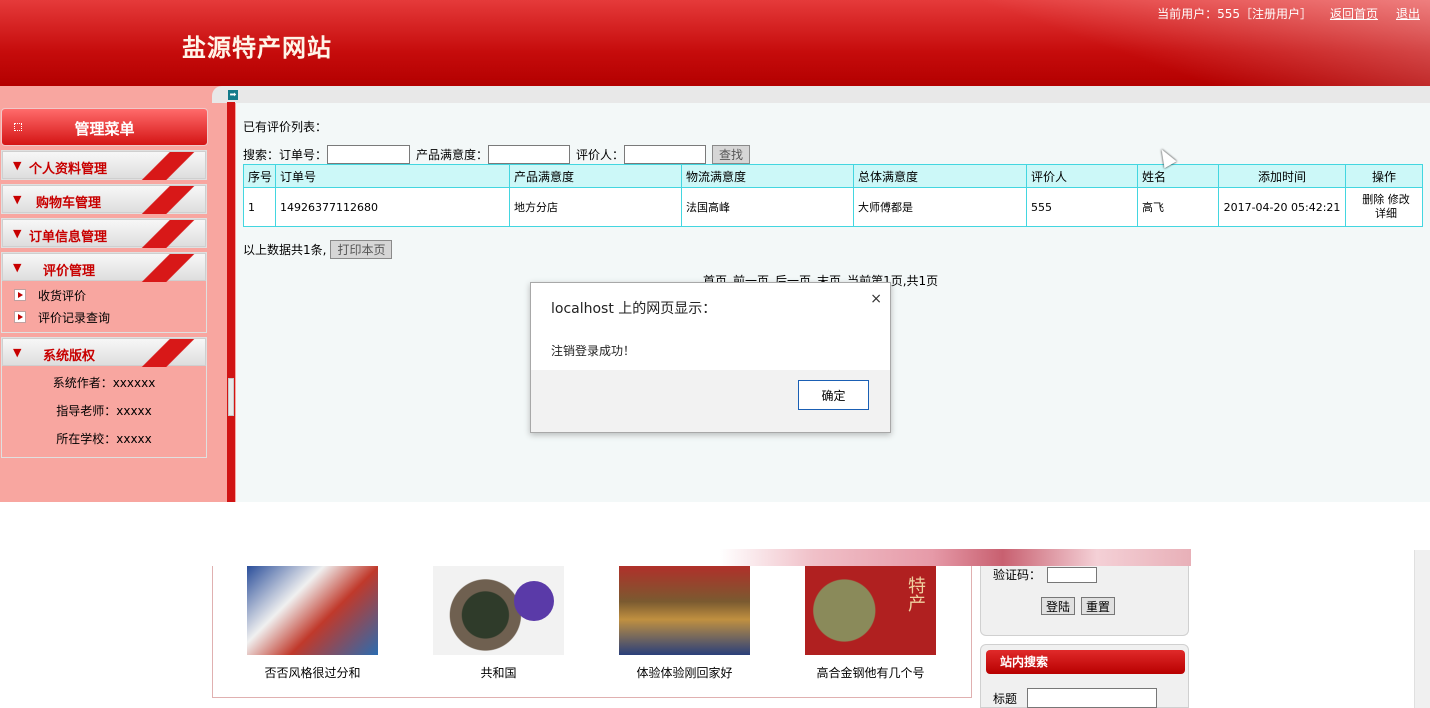 The width and height of the screenshot is (1430, 708). I want to click on sidebar-group-label: 评价管理, so click(69, 271).